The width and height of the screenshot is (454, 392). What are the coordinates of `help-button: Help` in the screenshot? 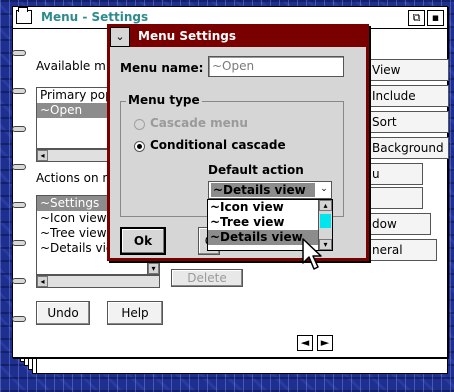 It's located at (135, 313).